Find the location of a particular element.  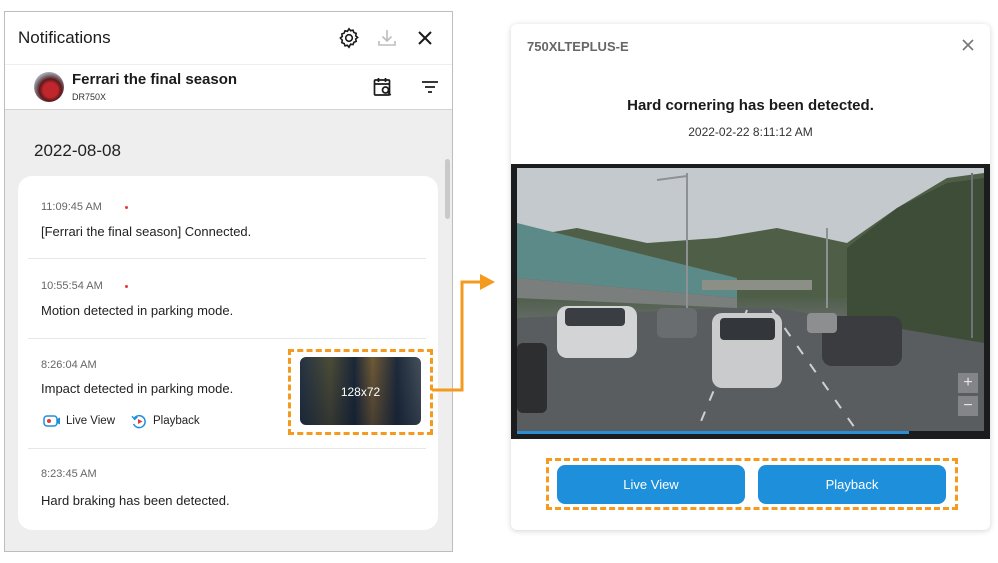

event-headline: Hard cornering has been detected. is located at coordinates (750, 105).